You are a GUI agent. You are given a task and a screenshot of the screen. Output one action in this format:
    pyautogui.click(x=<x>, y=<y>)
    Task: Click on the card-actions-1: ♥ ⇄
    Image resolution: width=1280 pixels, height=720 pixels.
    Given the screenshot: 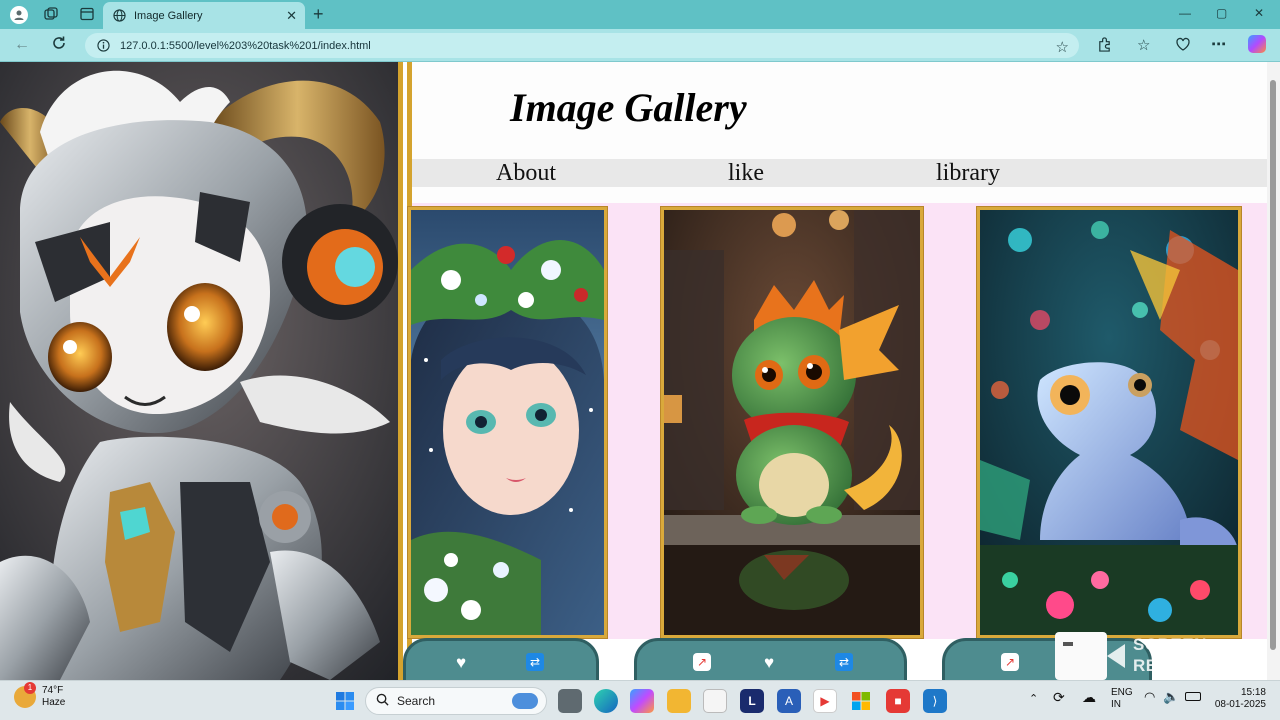 What is the action you would take?
    pyautogui.click(x=501, y=659)
    